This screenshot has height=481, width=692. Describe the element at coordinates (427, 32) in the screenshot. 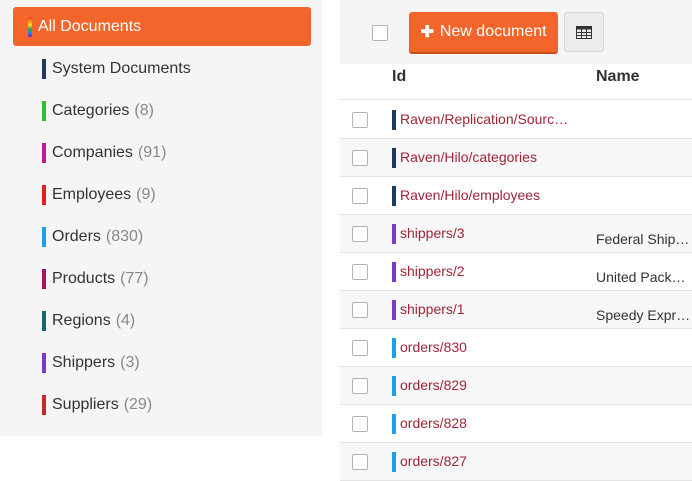

I see `plus-icon: ✚` at that location.